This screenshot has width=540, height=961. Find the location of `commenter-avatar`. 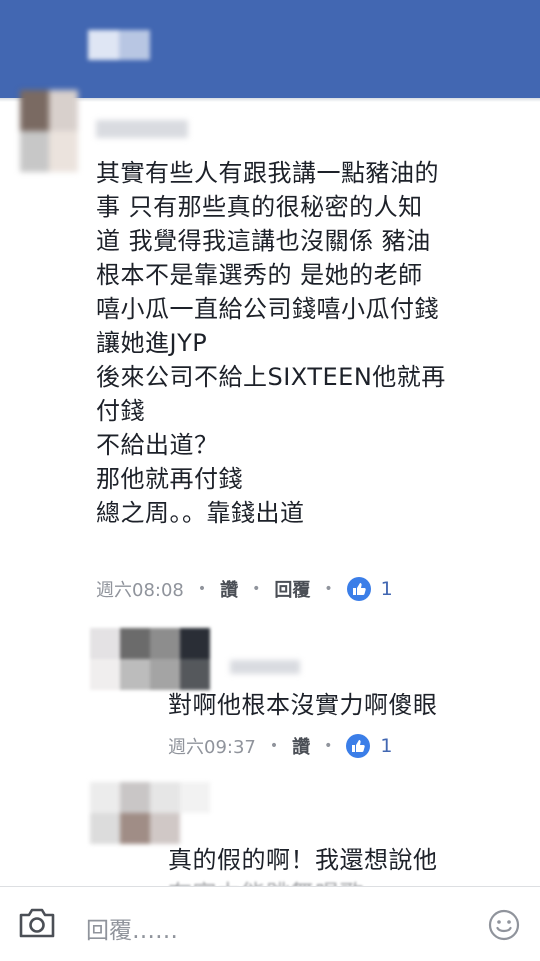

commenter-avatar is located at coordinates (49, 131).